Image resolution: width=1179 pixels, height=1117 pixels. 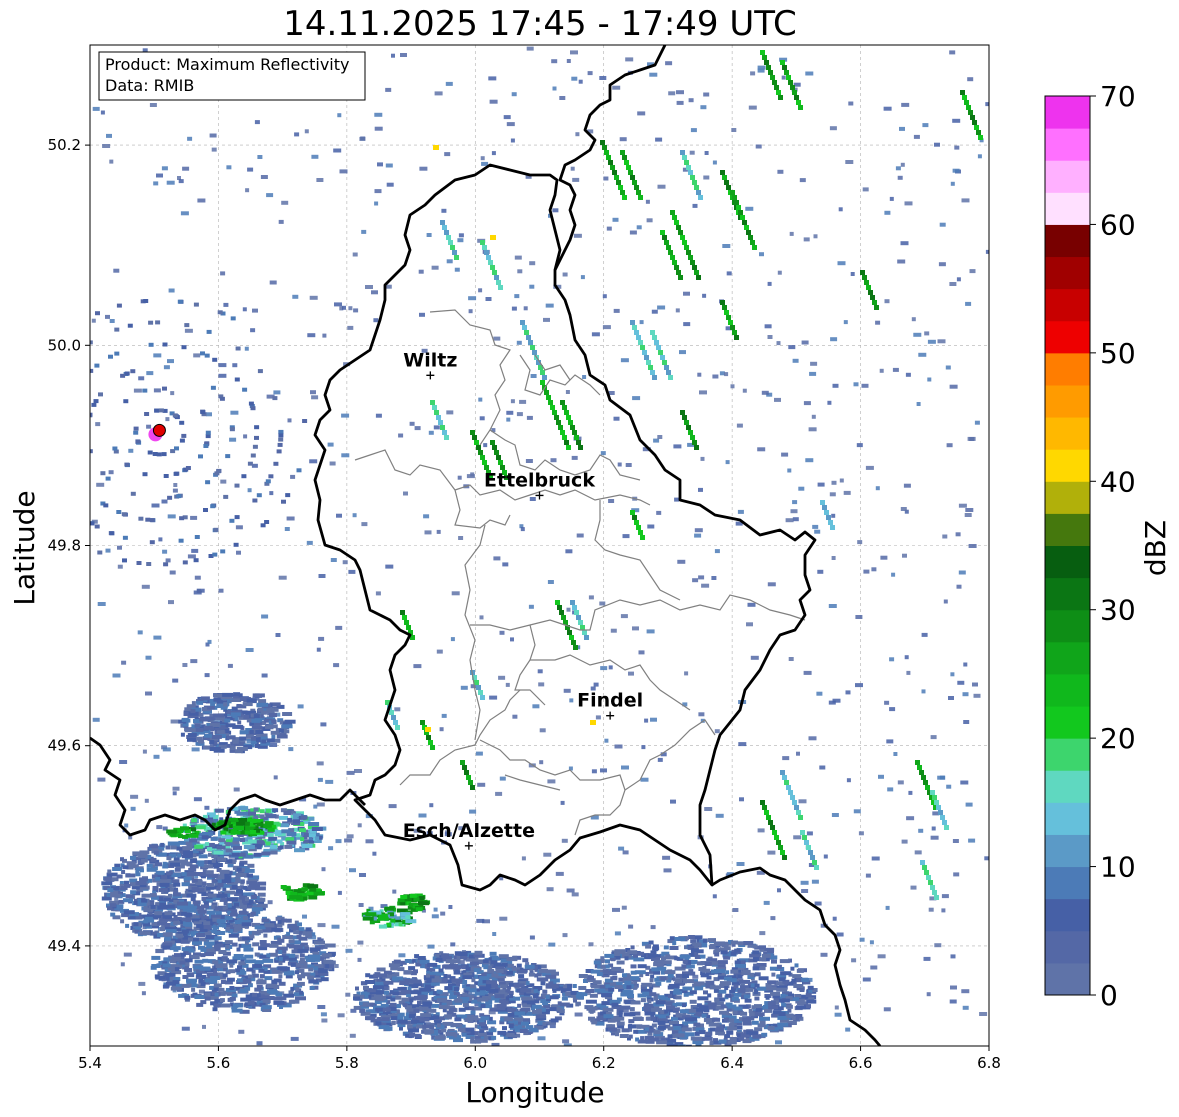 What do you see at coordinates (534, 1092) in the screenshot?
I see `x-axis-label: Longitude` at bounding box center [534, 1092].